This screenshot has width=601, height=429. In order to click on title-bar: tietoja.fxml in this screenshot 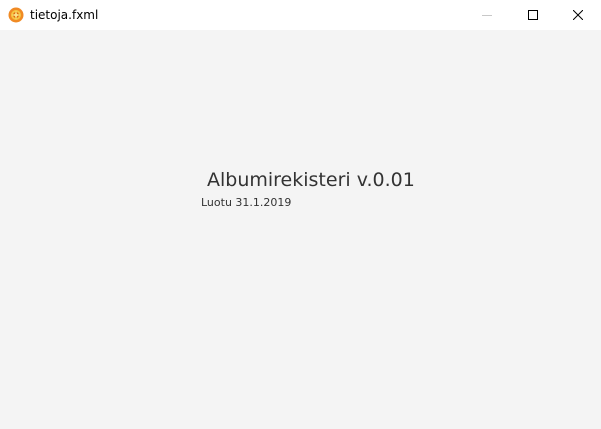, I will do `click(300, 15)`.